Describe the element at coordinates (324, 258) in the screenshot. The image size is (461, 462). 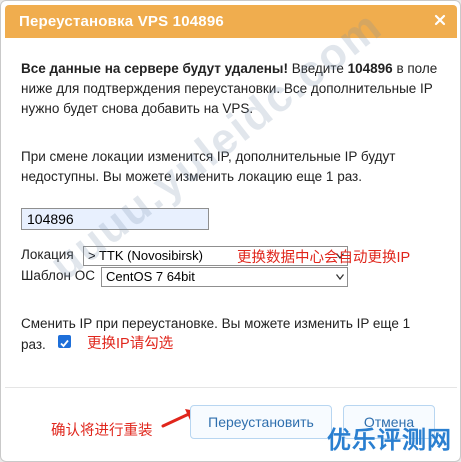
I see `location-annotation: 更换数据中心会自动更换IP` at that location.